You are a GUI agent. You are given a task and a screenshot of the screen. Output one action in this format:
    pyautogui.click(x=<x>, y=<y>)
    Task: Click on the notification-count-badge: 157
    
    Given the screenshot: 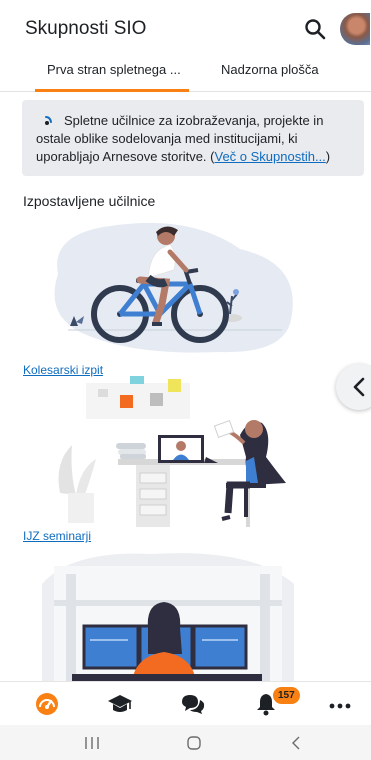 What is the action you would take?
    pyautogui.click(x=286, y=695)
    